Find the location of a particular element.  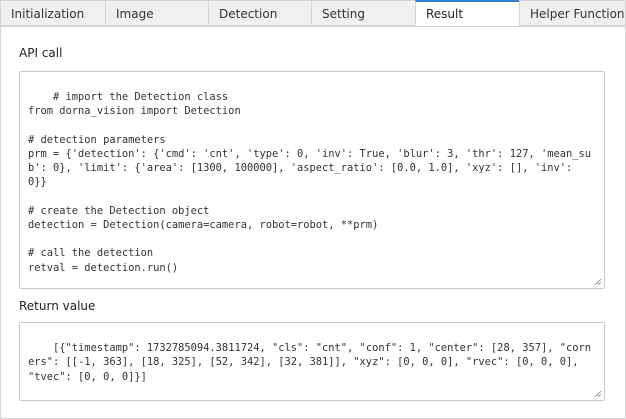

tab-image: Image is located at coordinates (157, 13).